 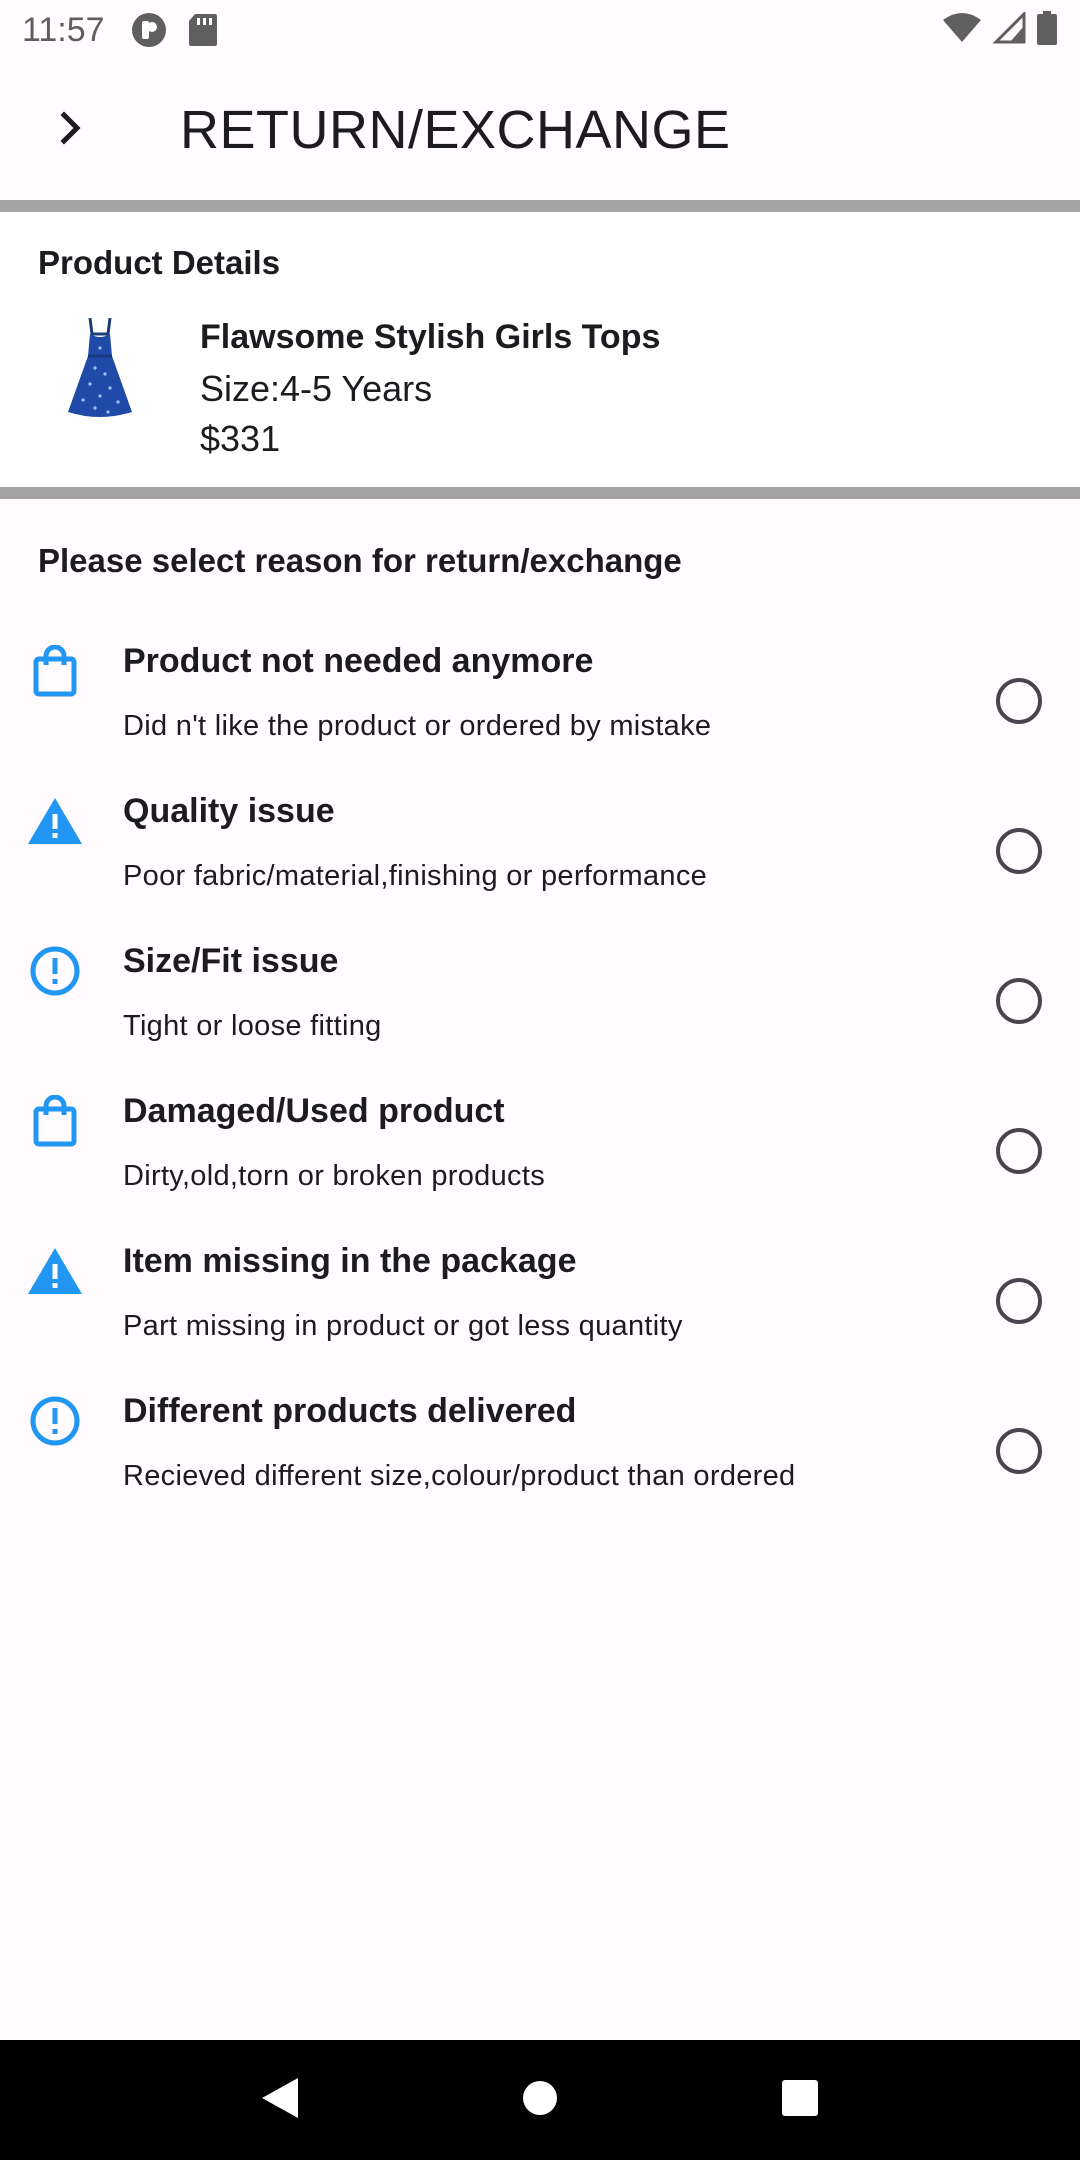 What do you see at coordinates (360, 560) in the screenshot?
I see `reasons-heading: Please select reason for return/exchange` at bounding box center [360, 560].